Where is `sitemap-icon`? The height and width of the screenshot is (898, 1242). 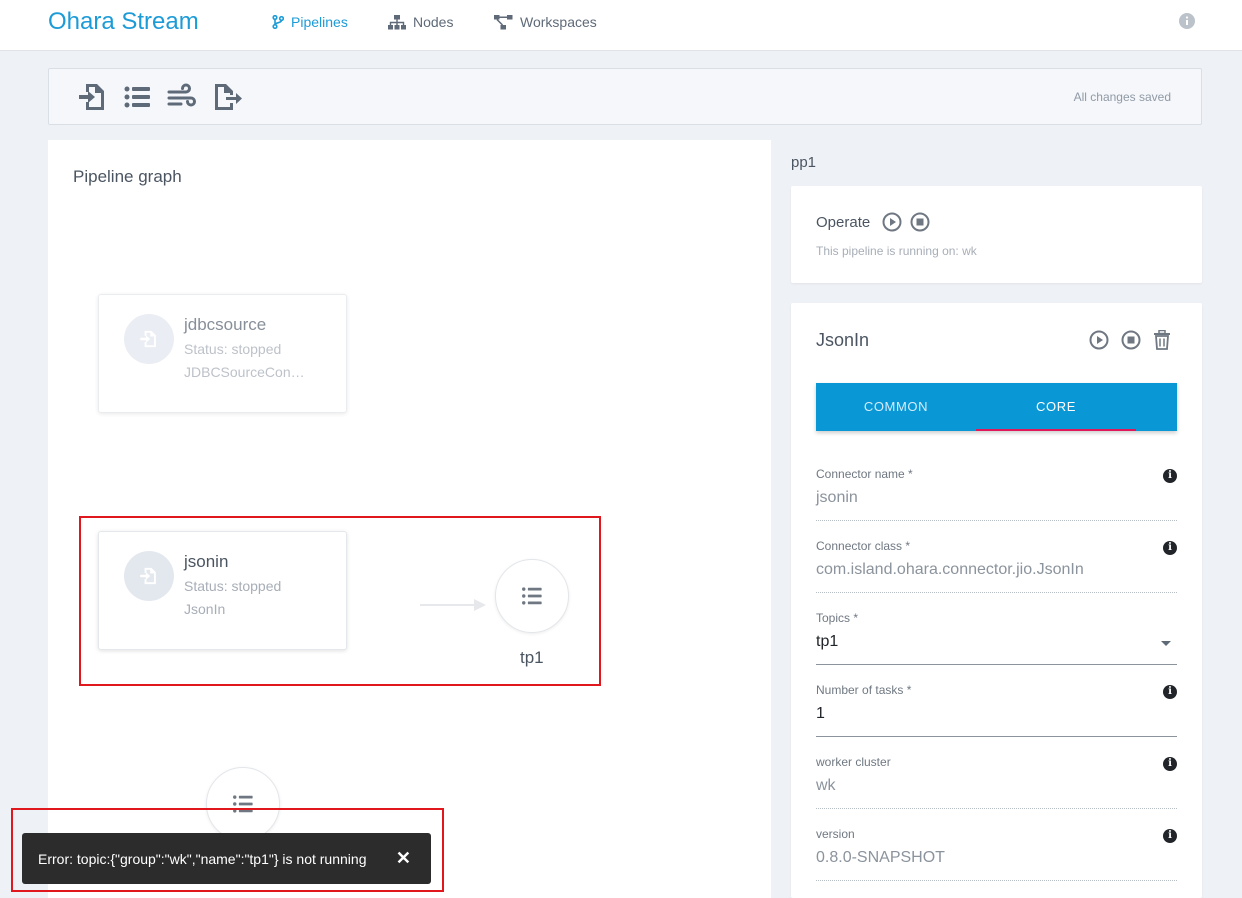 sitemap-icon is located at coordinates (397, 21).